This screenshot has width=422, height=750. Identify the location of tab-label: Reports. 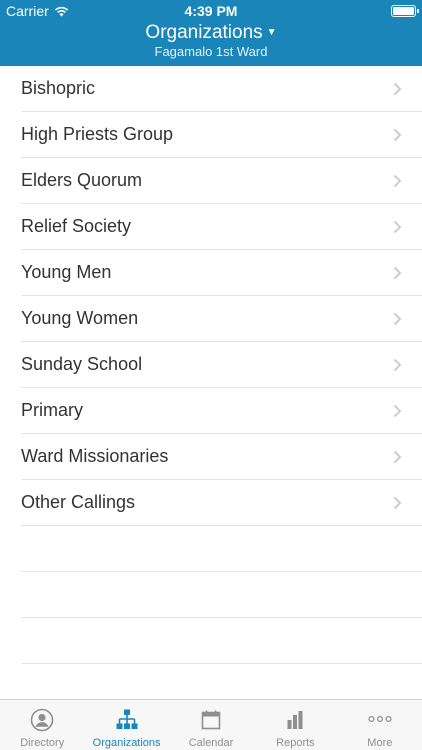
(295, 743).